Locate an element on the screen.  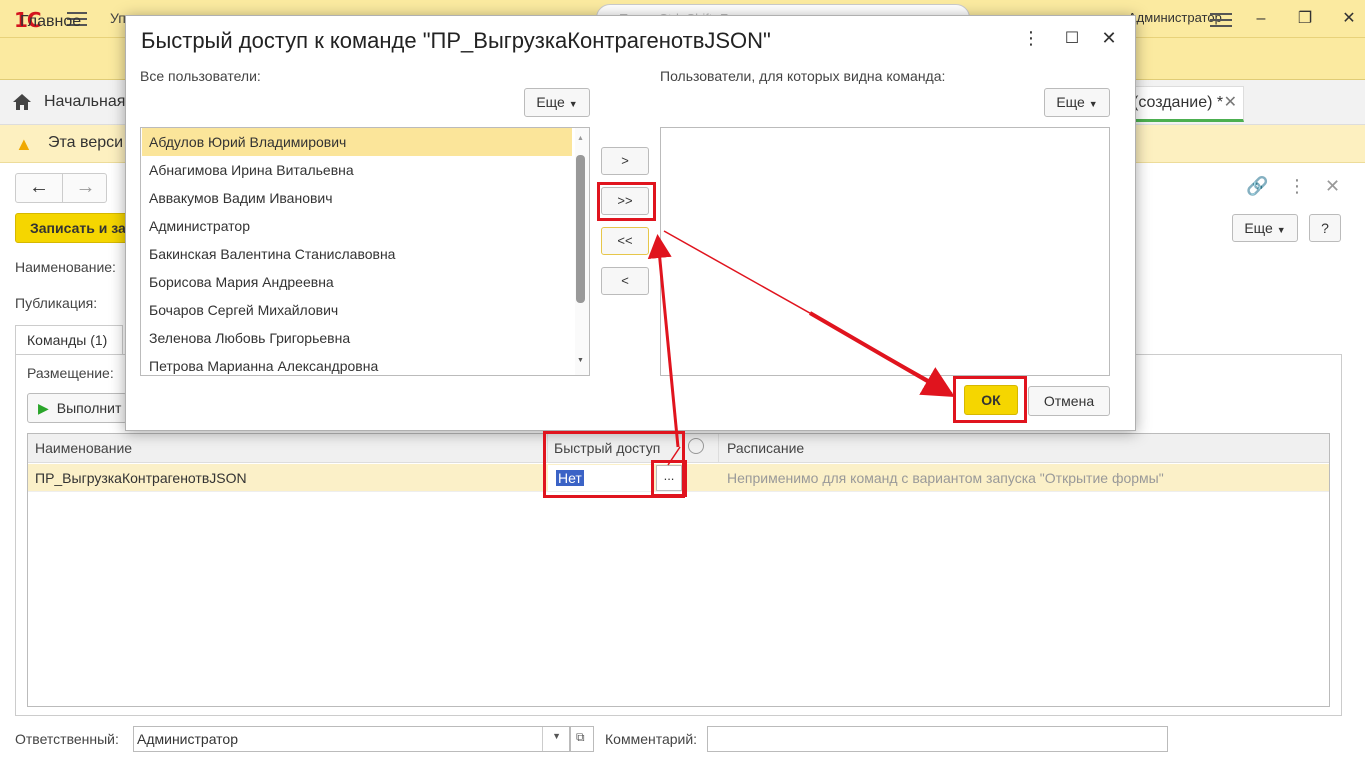
annotation-arrows is located at coordinates (801, 348).